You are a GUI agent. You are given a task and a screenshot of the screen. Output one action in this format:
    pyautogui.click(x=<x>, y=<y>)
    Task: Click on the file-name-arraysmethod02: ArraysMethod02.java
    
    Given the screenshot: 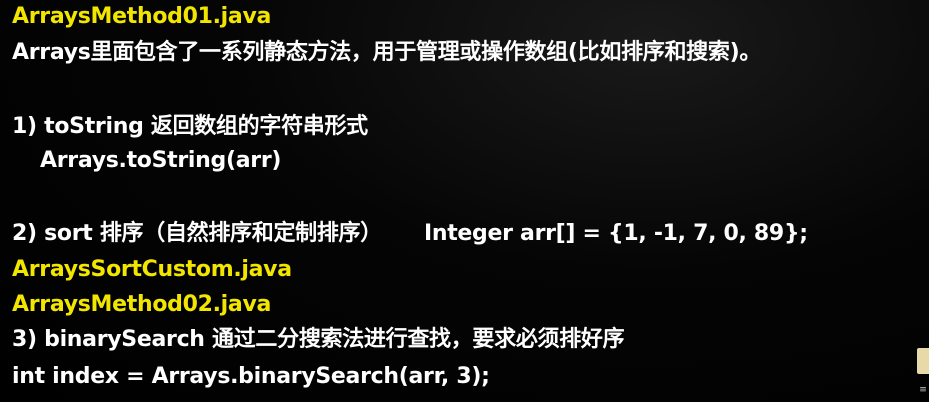 What is the action you would take?
    pyautogui.click(x=142, y=304)
    